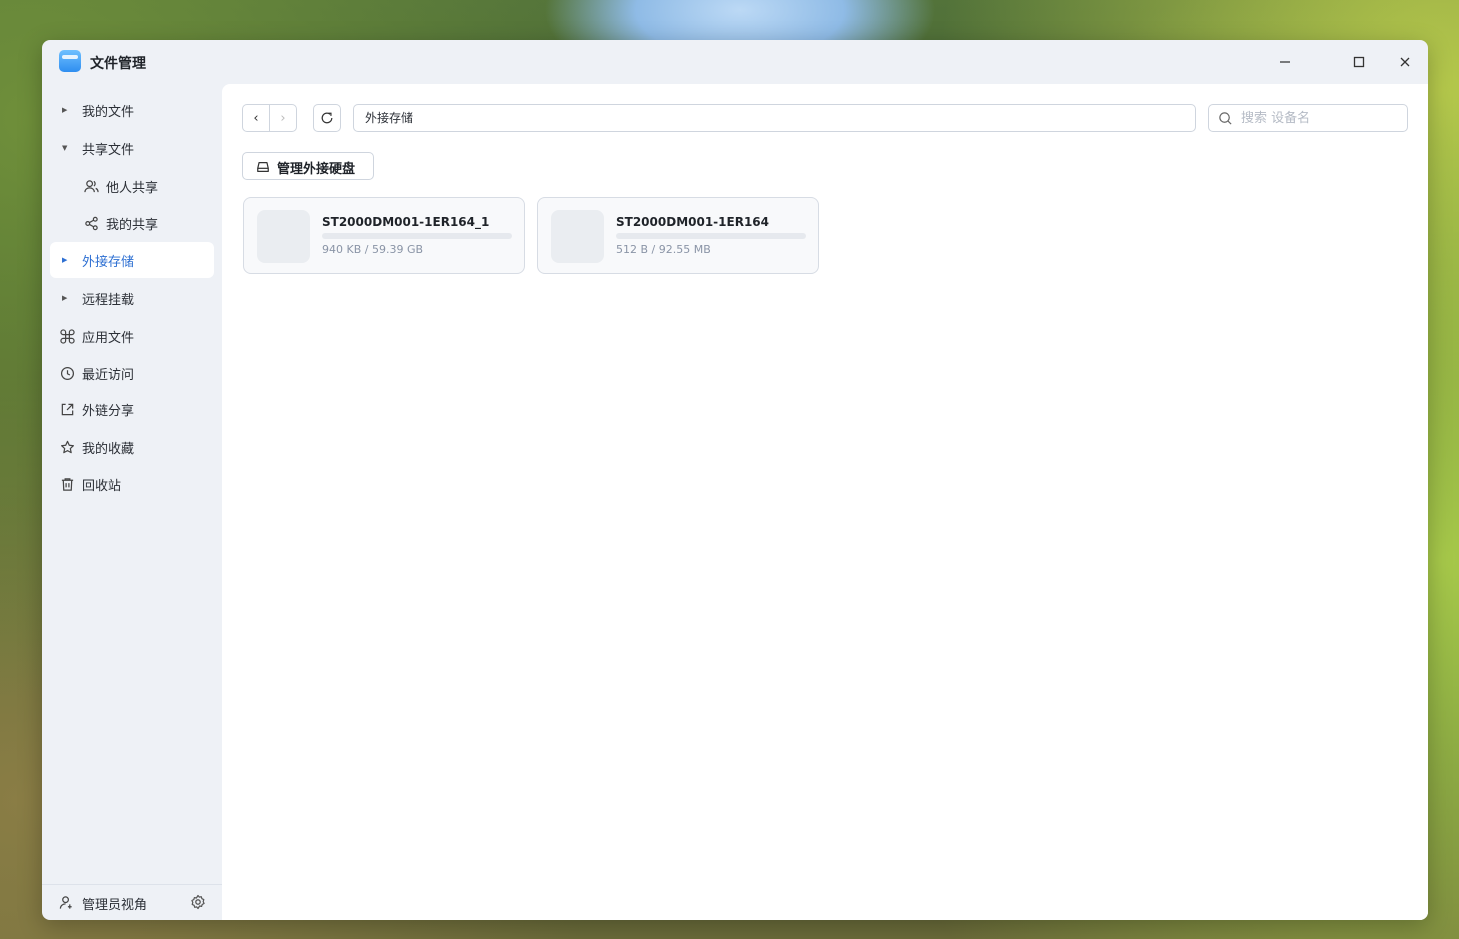 The width and height of the screenshot is (1459, 939). What do you see at coordinates (108, 411) in the screenshot?
I see `sidebar-item-label: 外链分享` at bounding box center [108, 411].